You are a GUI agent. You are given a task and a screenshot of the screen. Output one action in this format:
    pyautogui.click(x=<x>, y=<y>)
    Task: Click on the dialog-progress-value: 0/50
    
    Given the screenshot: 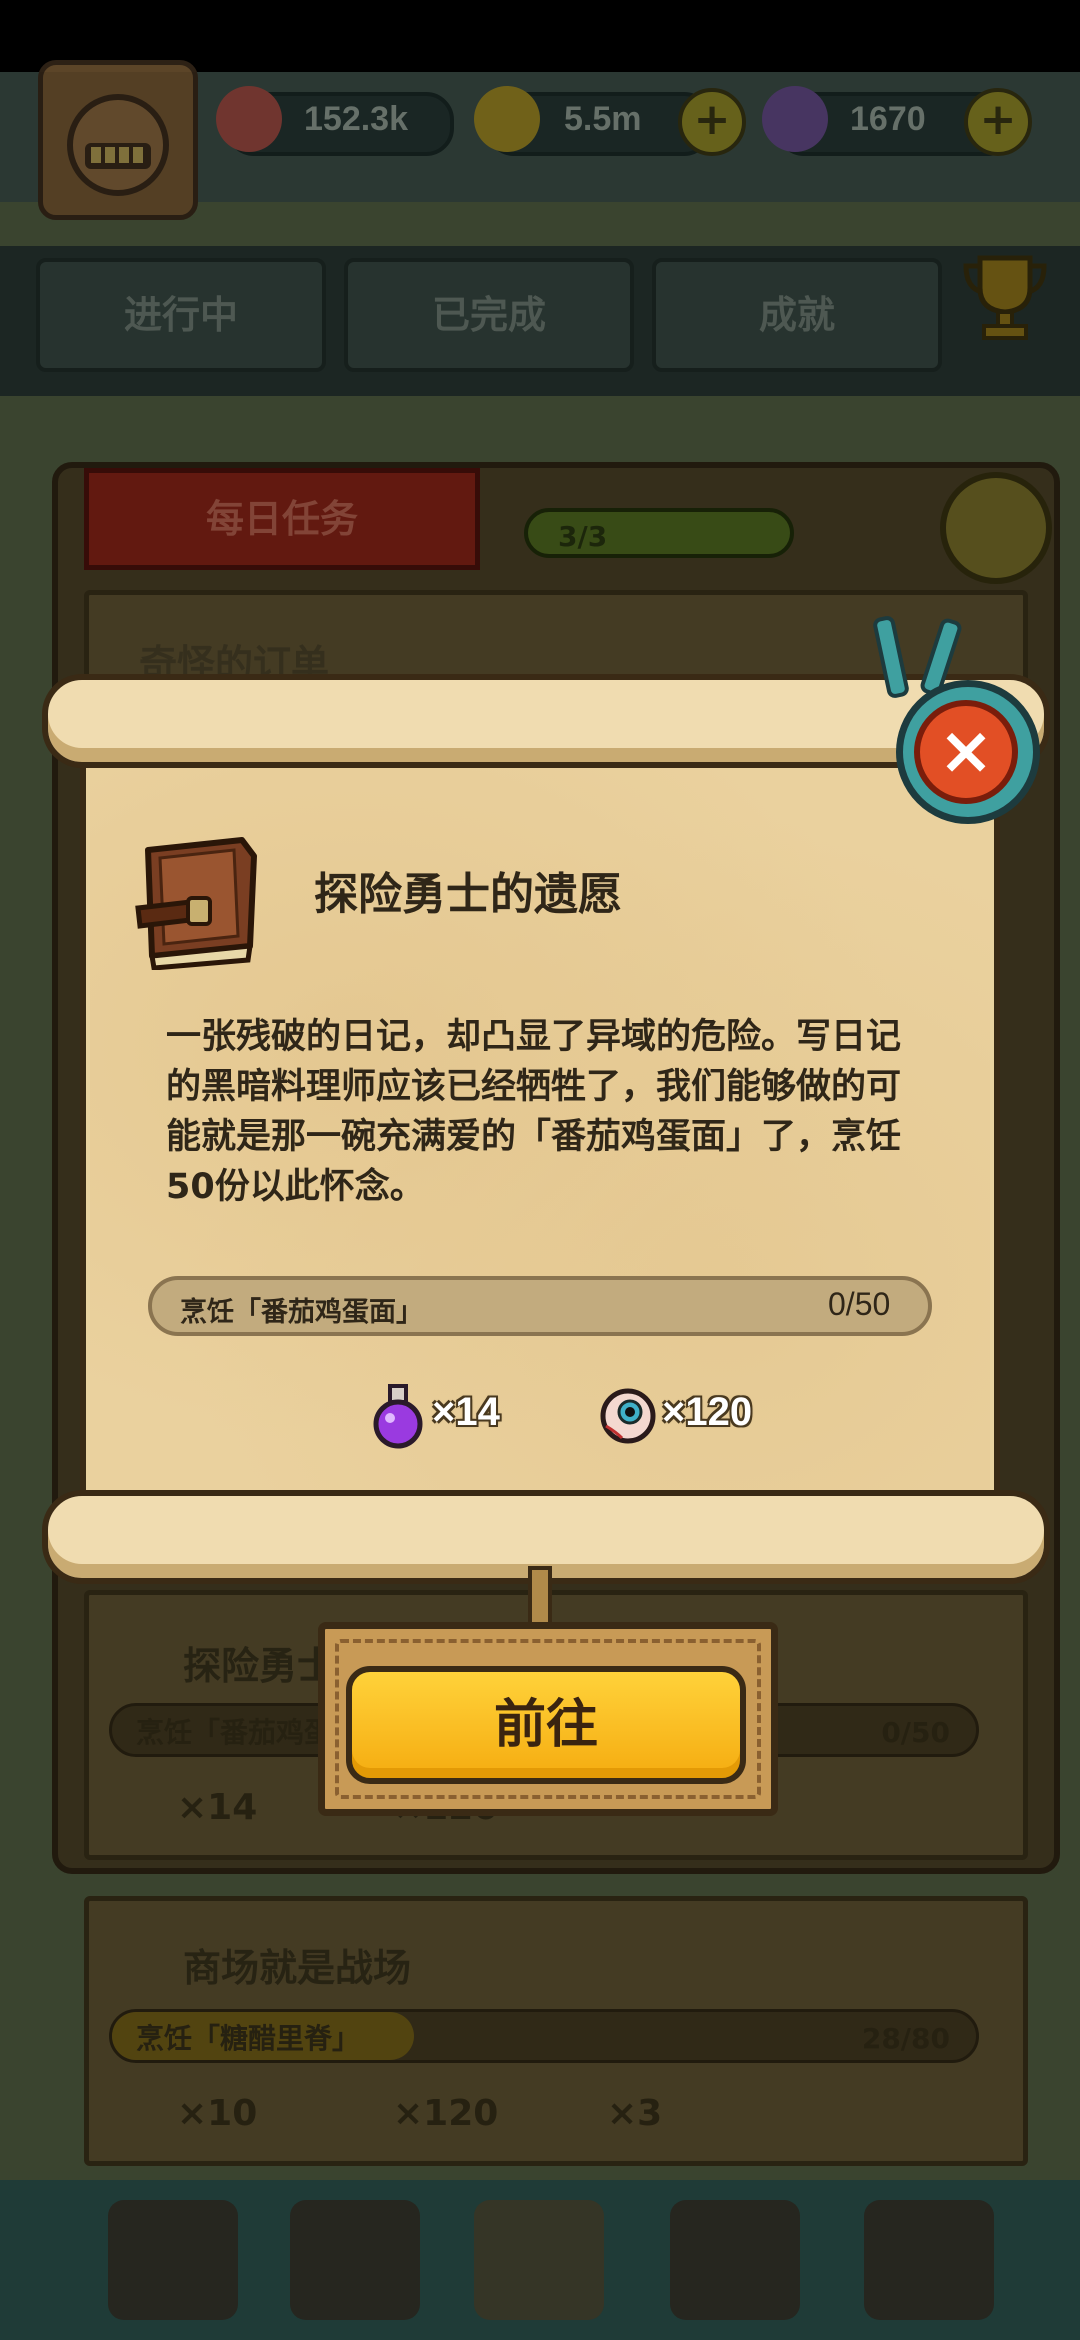 What is the action you would take?
    pyautogui.click(x=859, y=1304)
    